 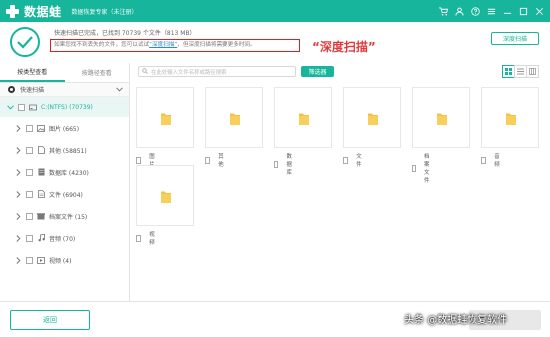 What do you see at coordinates (41, 216) in the screenshot?
I see `archive-icon` at bounding box center [41, 216].